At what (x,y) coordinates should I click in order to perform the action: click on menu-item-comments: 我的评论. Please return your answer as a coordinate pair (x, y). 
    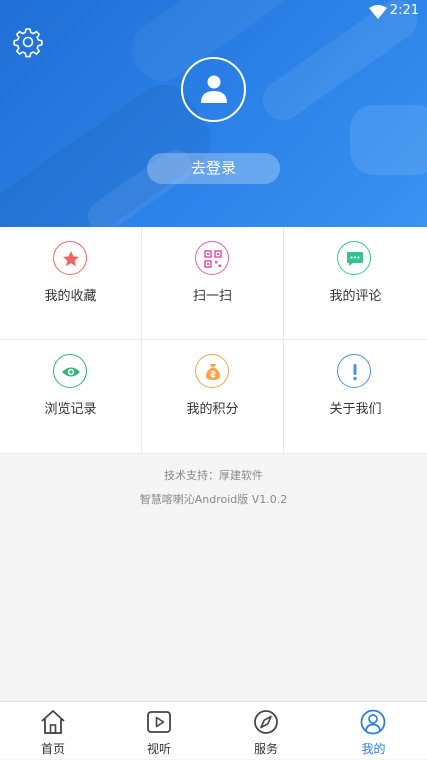
    Looking at the image, I should click on (355, 283).